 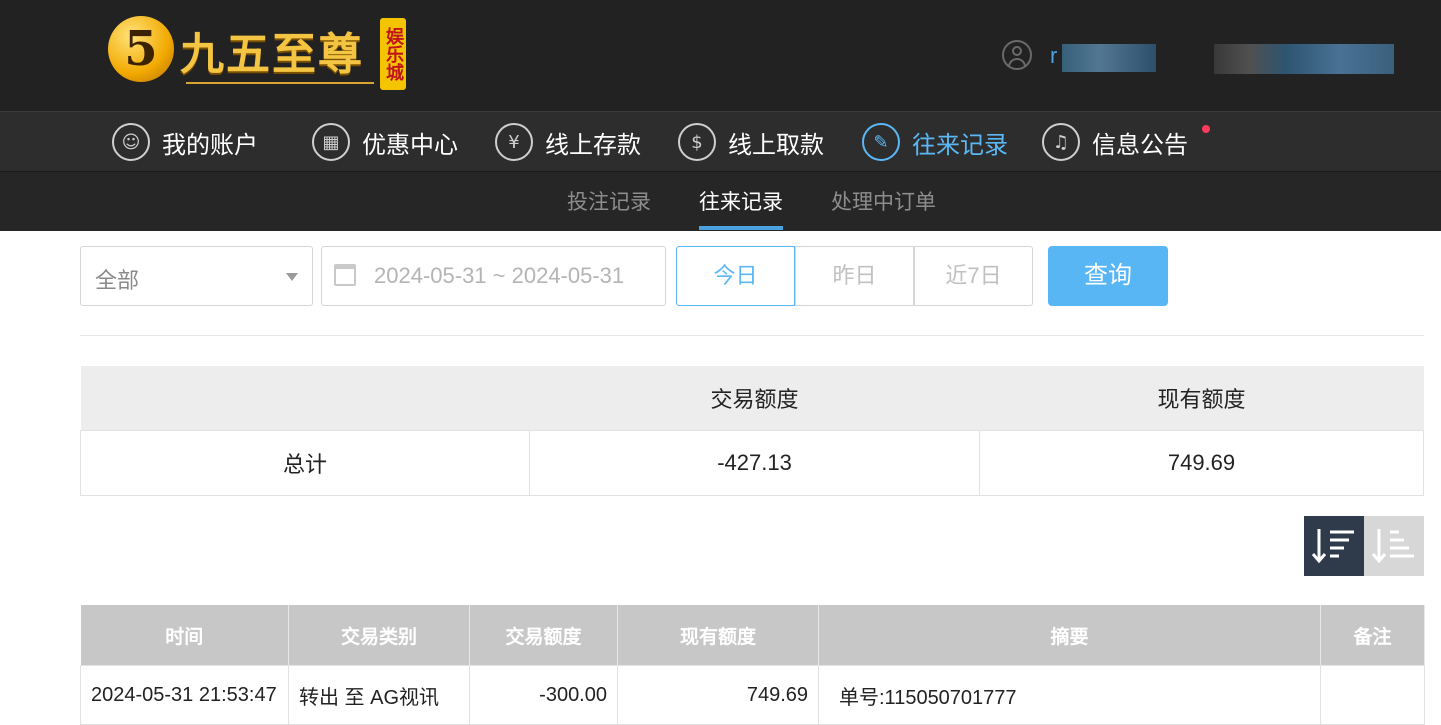 I want to click on nav-item-promotions: ▦ 优惠中心, so click(x=385, y=142).